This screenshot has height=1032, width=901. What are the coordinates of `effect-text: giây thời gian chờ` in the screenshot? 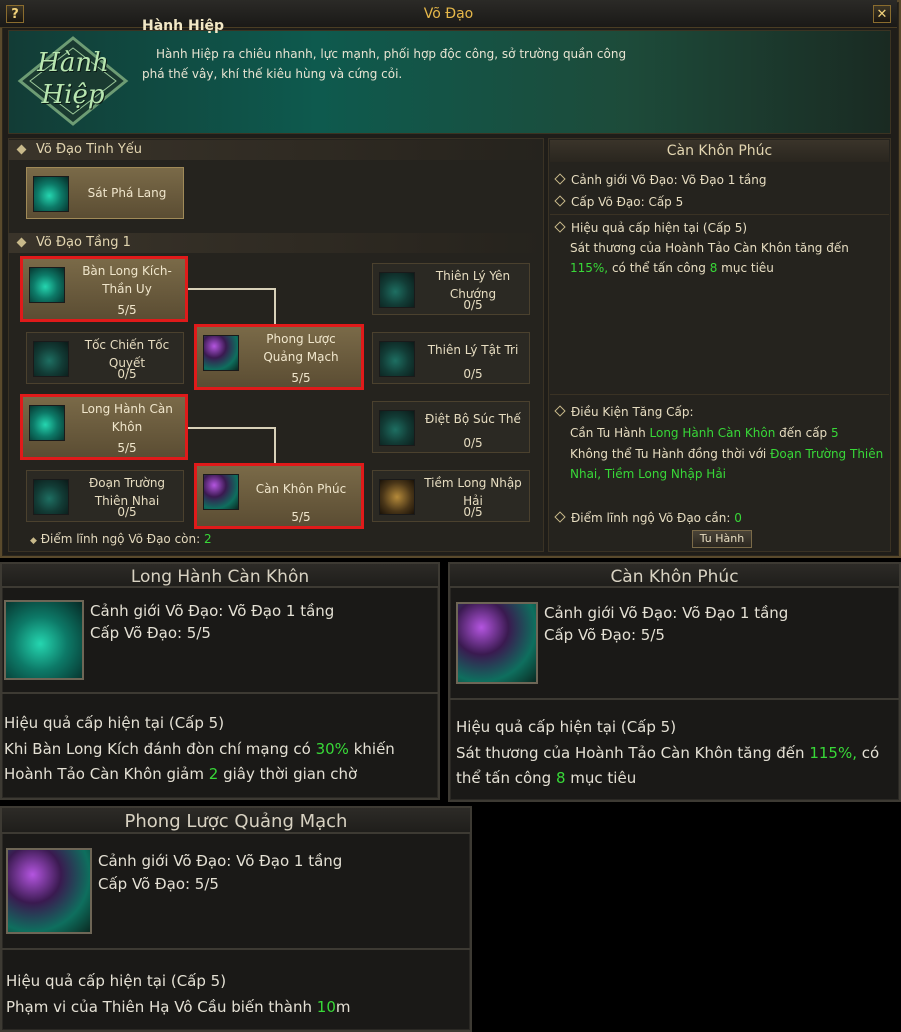 It's located at (290, 774).